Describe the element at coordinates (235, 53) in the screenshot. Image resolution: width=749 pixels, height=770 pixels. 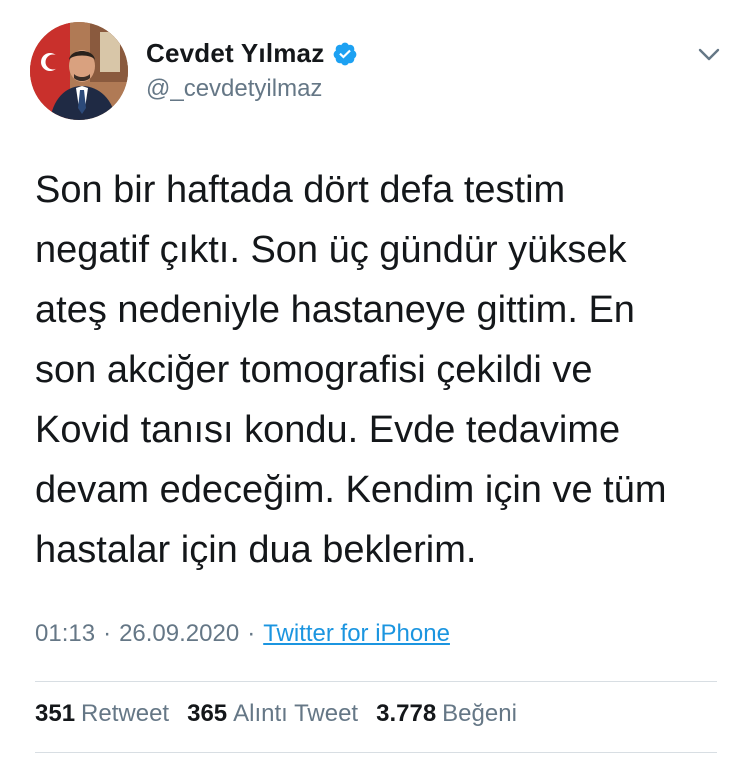
I see `author-display-name: Cevdet Yılmaz` at that location.